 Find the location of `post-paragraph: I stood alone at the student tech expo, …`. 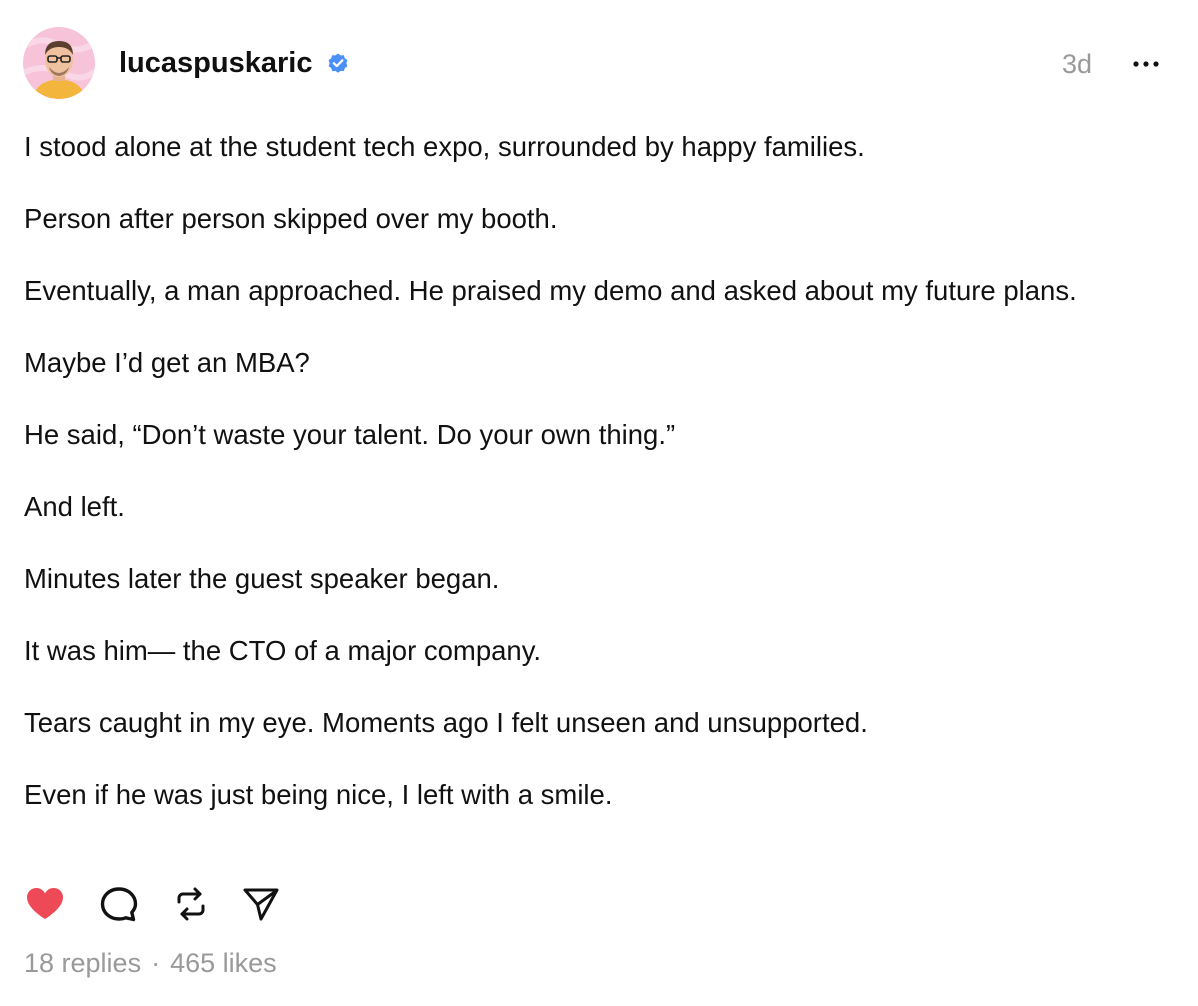

post-paragraph: I stood alone at the student tech expo, … is located at coordinates (444, 146).